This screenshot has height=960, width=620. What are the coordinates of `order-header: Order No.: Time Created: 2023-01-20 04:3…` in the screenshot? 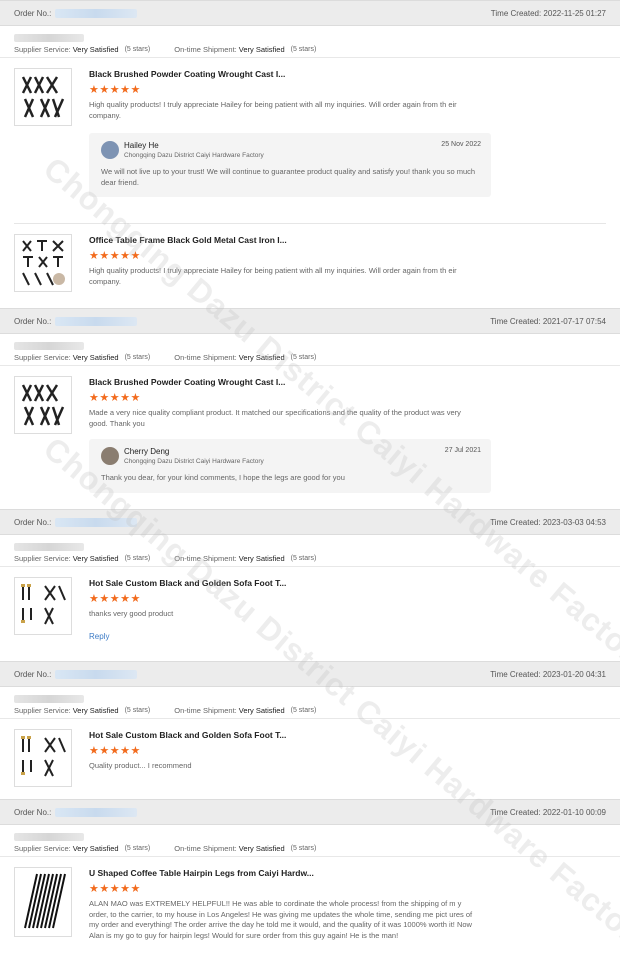 It's located at (310, 674).